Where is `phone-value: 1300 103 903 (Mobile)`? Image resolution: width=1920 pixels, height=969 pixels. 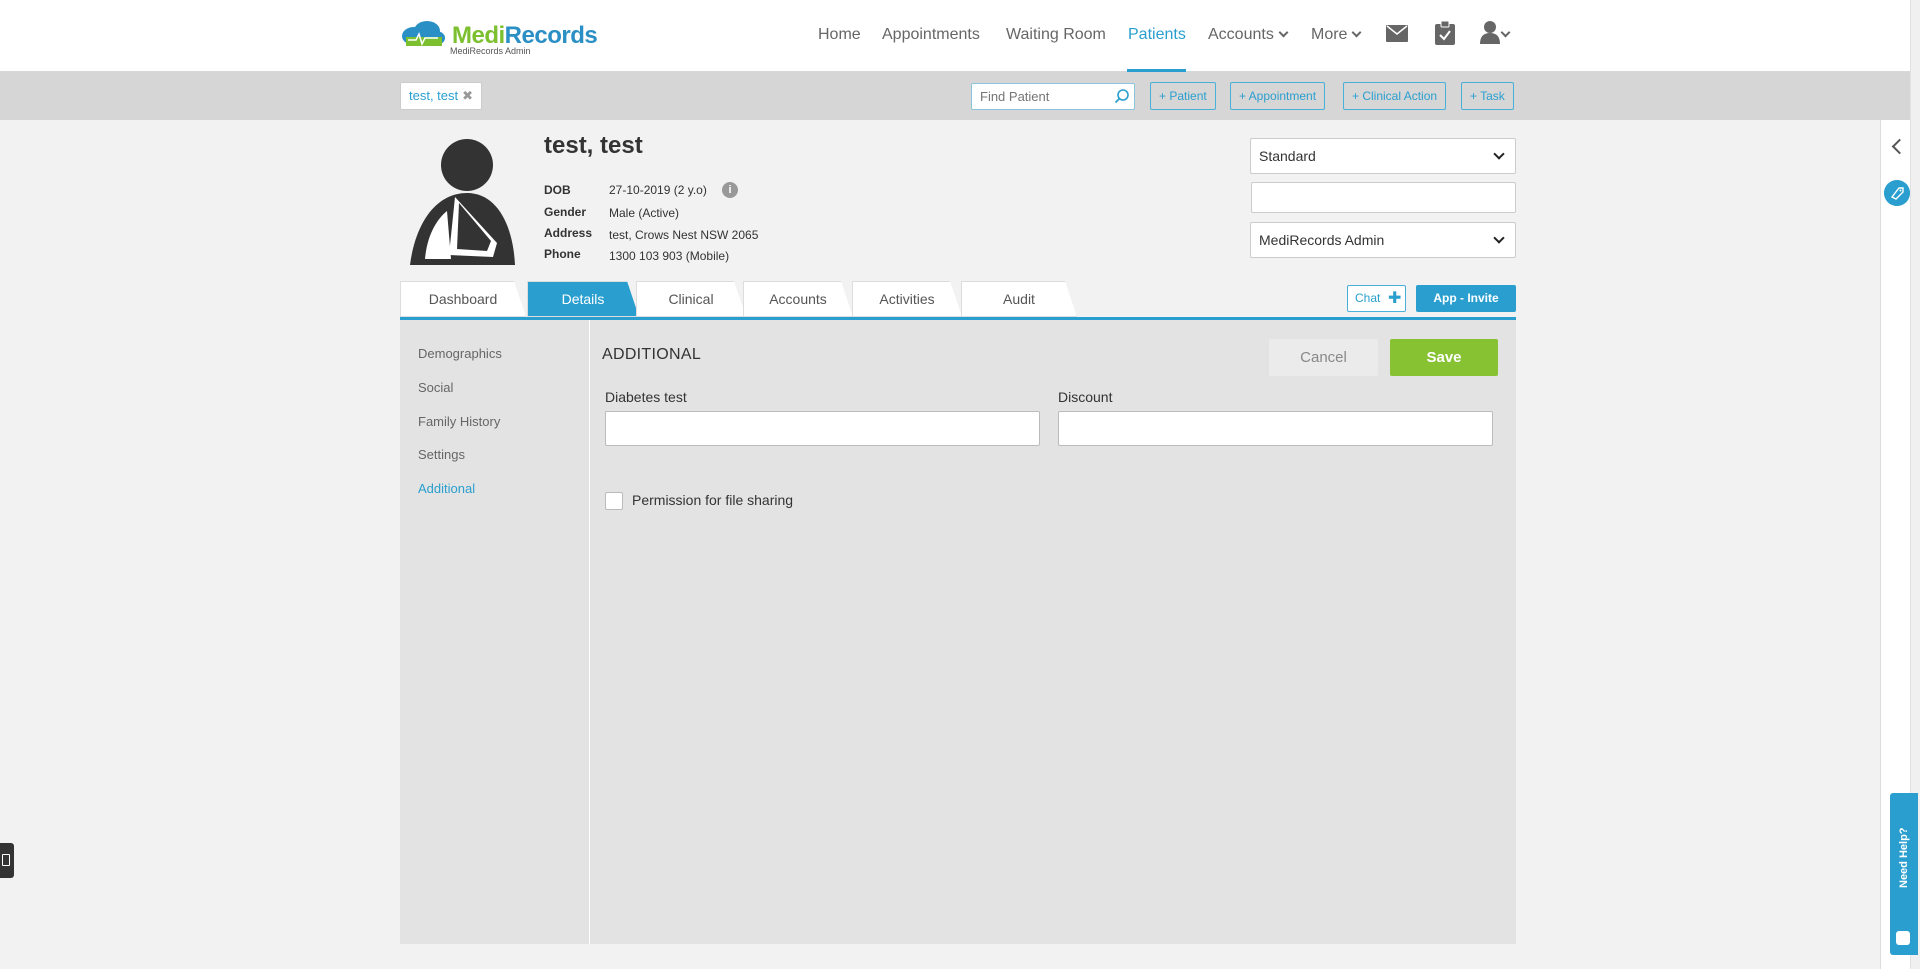
phone-value: 1300 103 903 (Mobile) is located at coordinates (669, 256).